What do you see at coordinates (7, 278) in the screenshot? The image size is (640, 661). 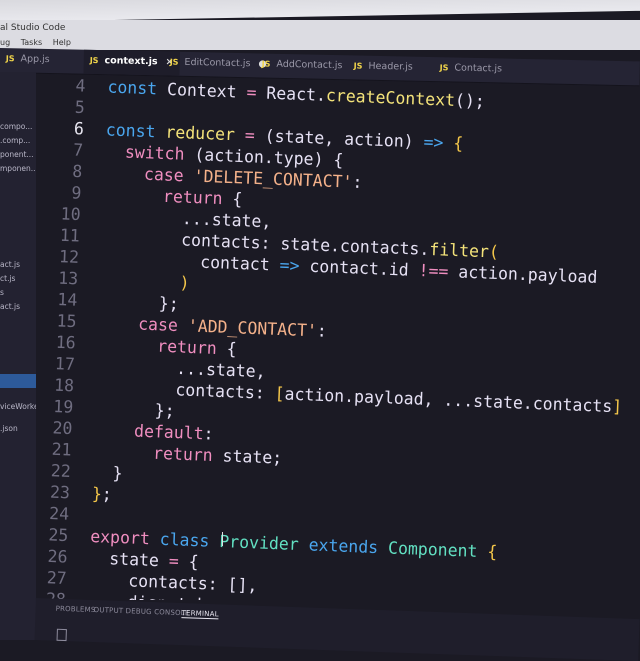 I see `explorer-item: ct.js` at bounding box center [7, 278].